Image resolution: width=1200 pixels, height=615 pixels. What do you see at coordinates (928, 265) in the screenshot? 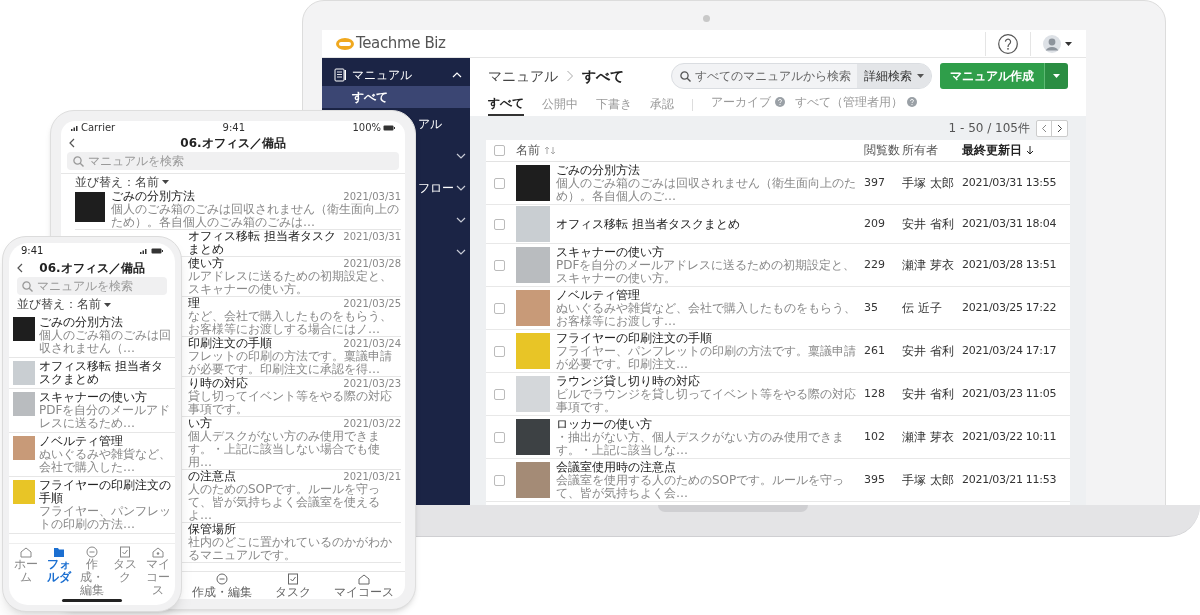
I see `table-cell-text: 瀬津 芽衣` at bounding box center [928, 265].